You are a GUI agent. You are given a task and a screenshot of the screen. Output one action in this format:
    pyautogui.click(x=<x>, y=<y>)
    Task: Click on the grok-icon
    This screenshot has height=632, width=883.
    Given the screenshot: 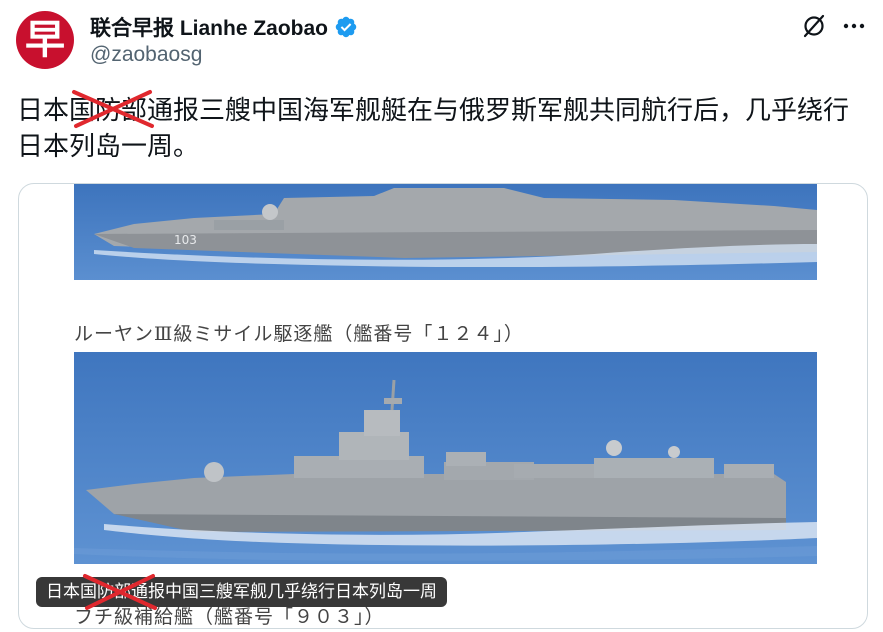 What is the action you would take?
    pyautogui.click(x=814, y=26)
    